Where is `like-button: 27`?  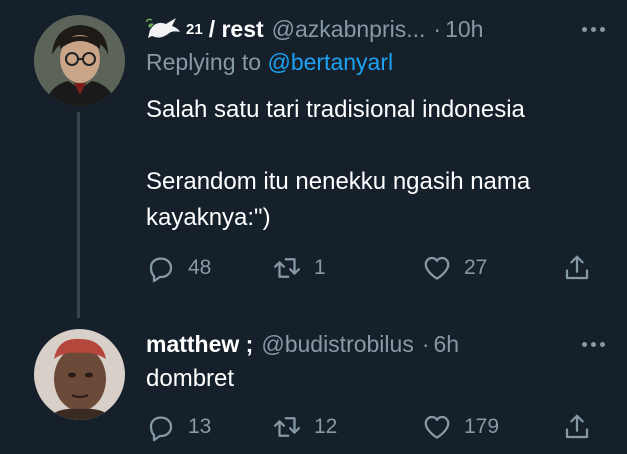 like-button: 27 is located at coordinates (454, 268).